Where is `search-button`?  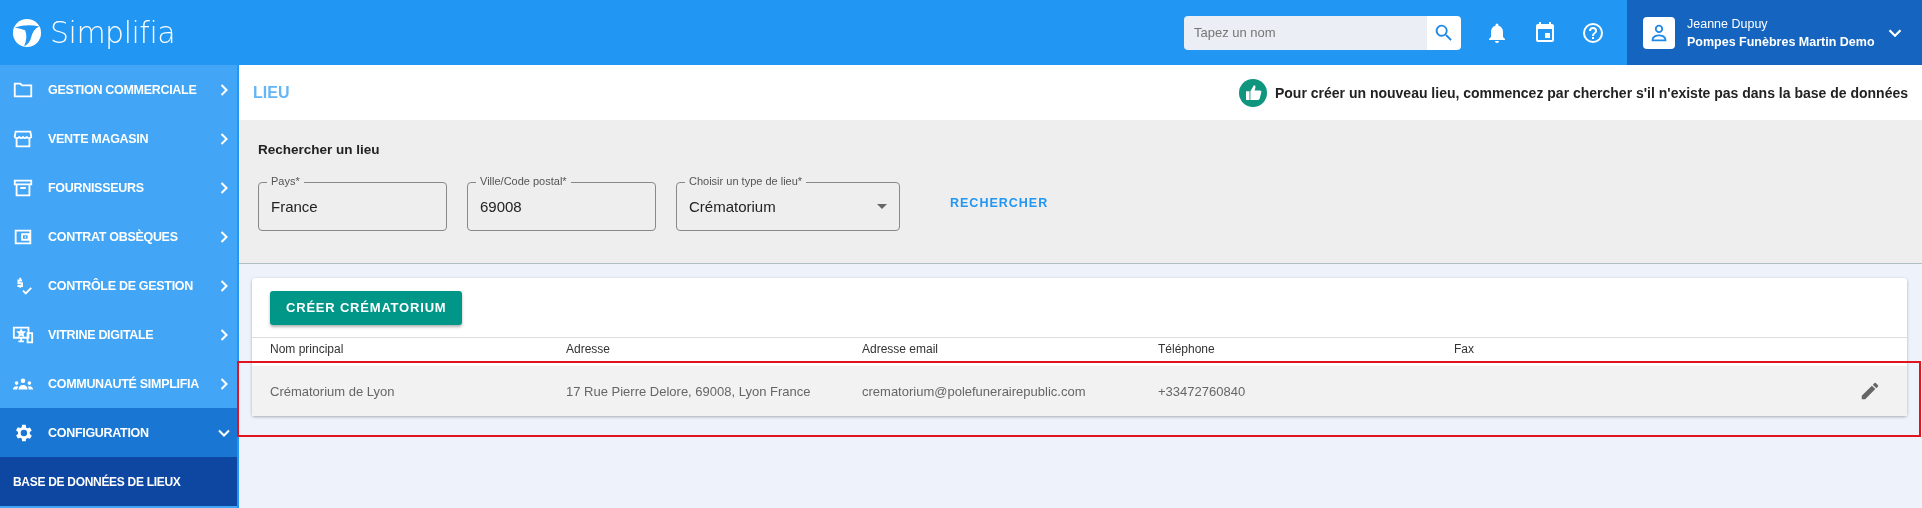
search-button is located at coordinates (1444, 32).